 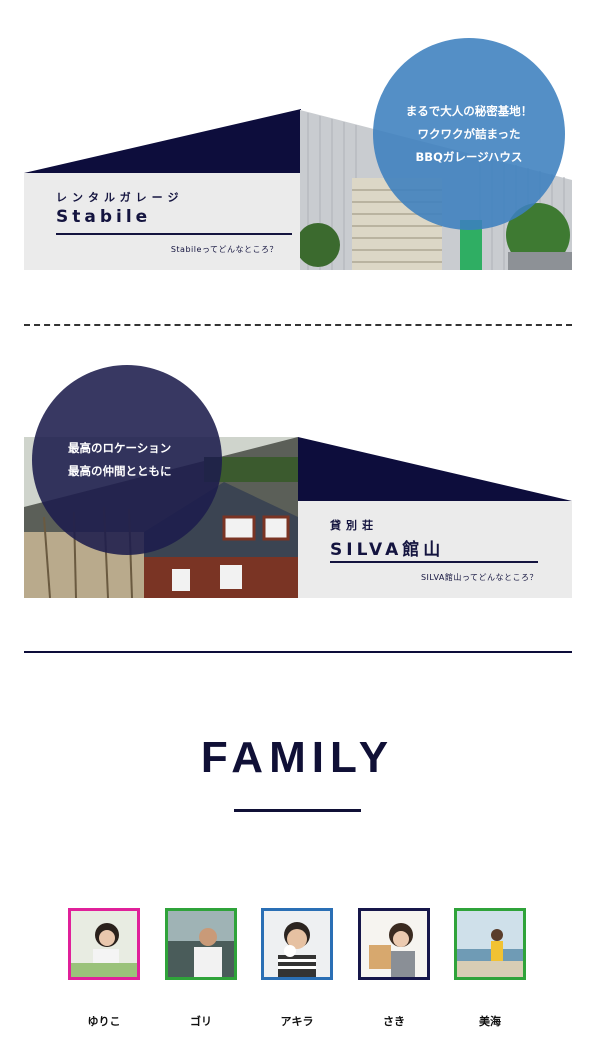 I want to click on family-member-yuriko: ゆりこ, so click(x=104, y=968).